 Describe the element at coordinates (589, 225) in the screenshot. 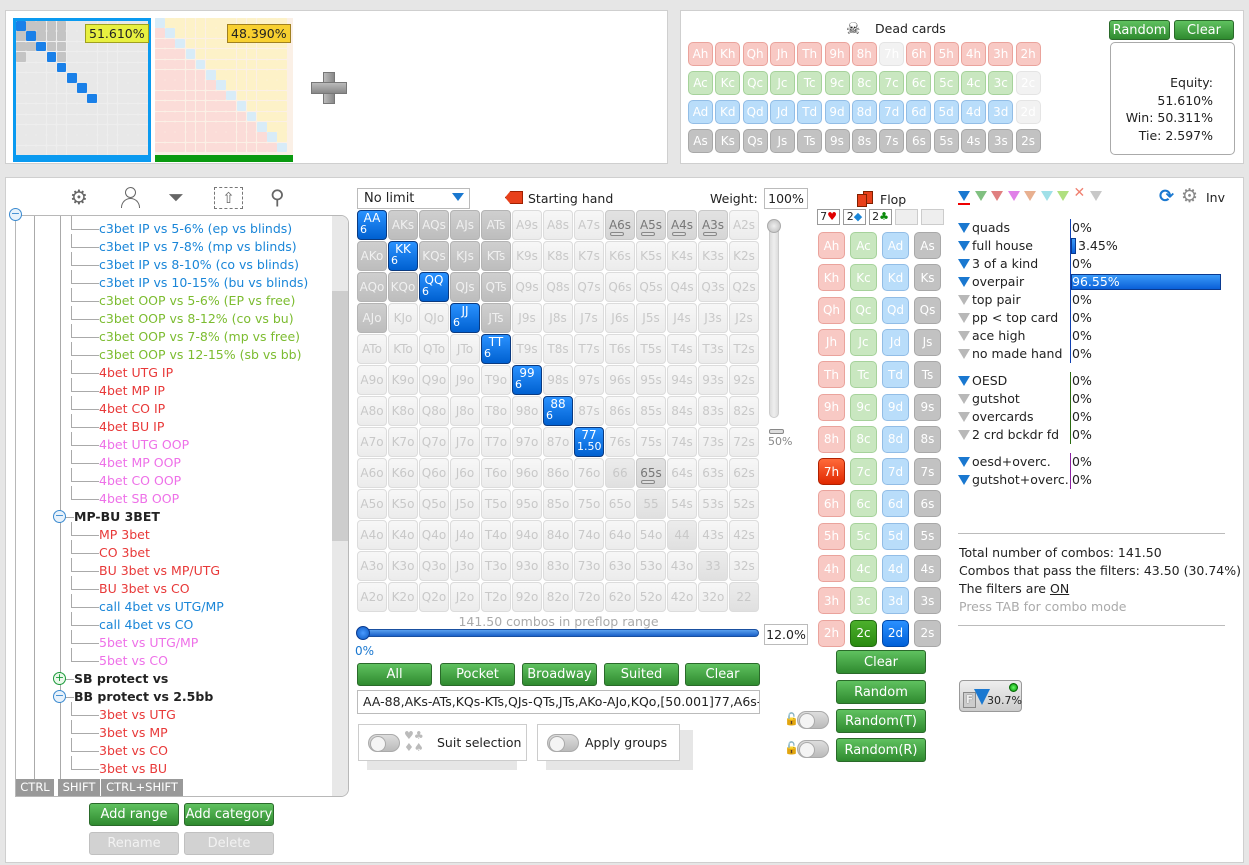

I see `hand-cell-A7s: A7s` at that location.